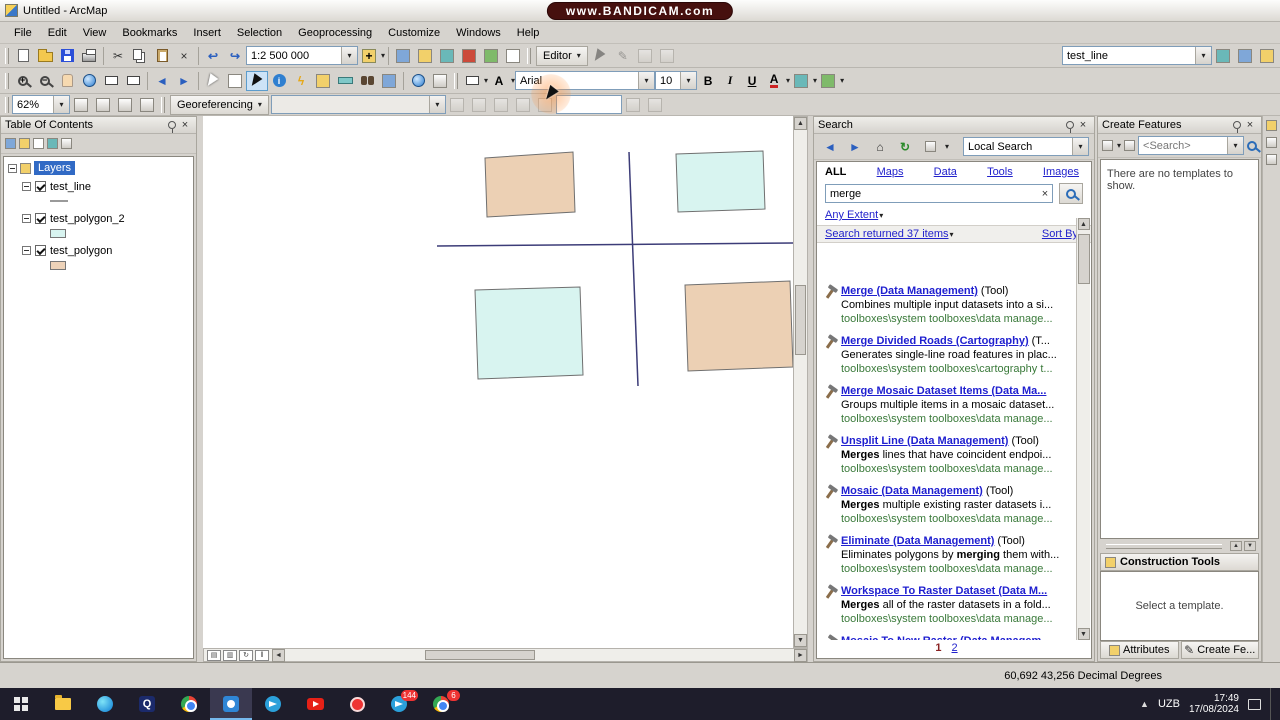 This screenshot has width=1280, height=720. Describe the element at coordinates (184, 56) in the screenshot. I see `delete-button: ×` at that location.